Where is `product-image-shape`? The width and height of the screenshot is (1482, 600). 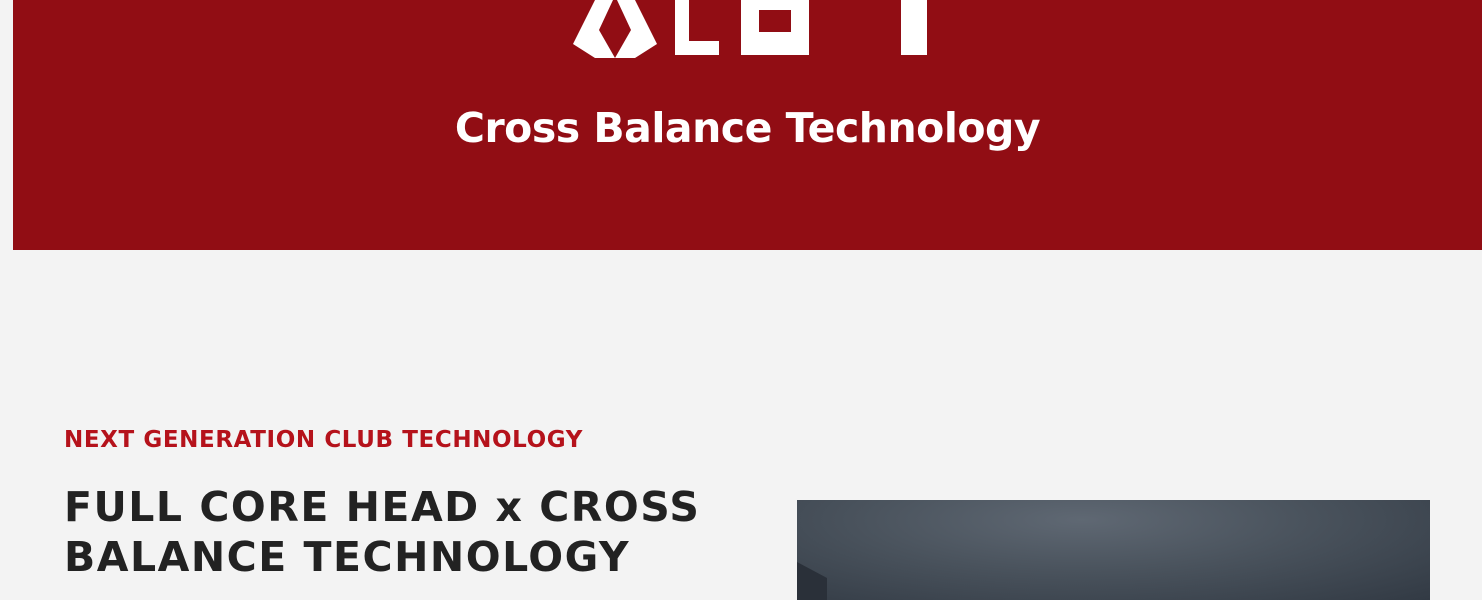
product-image-shape is located at coordinates (812, 581).